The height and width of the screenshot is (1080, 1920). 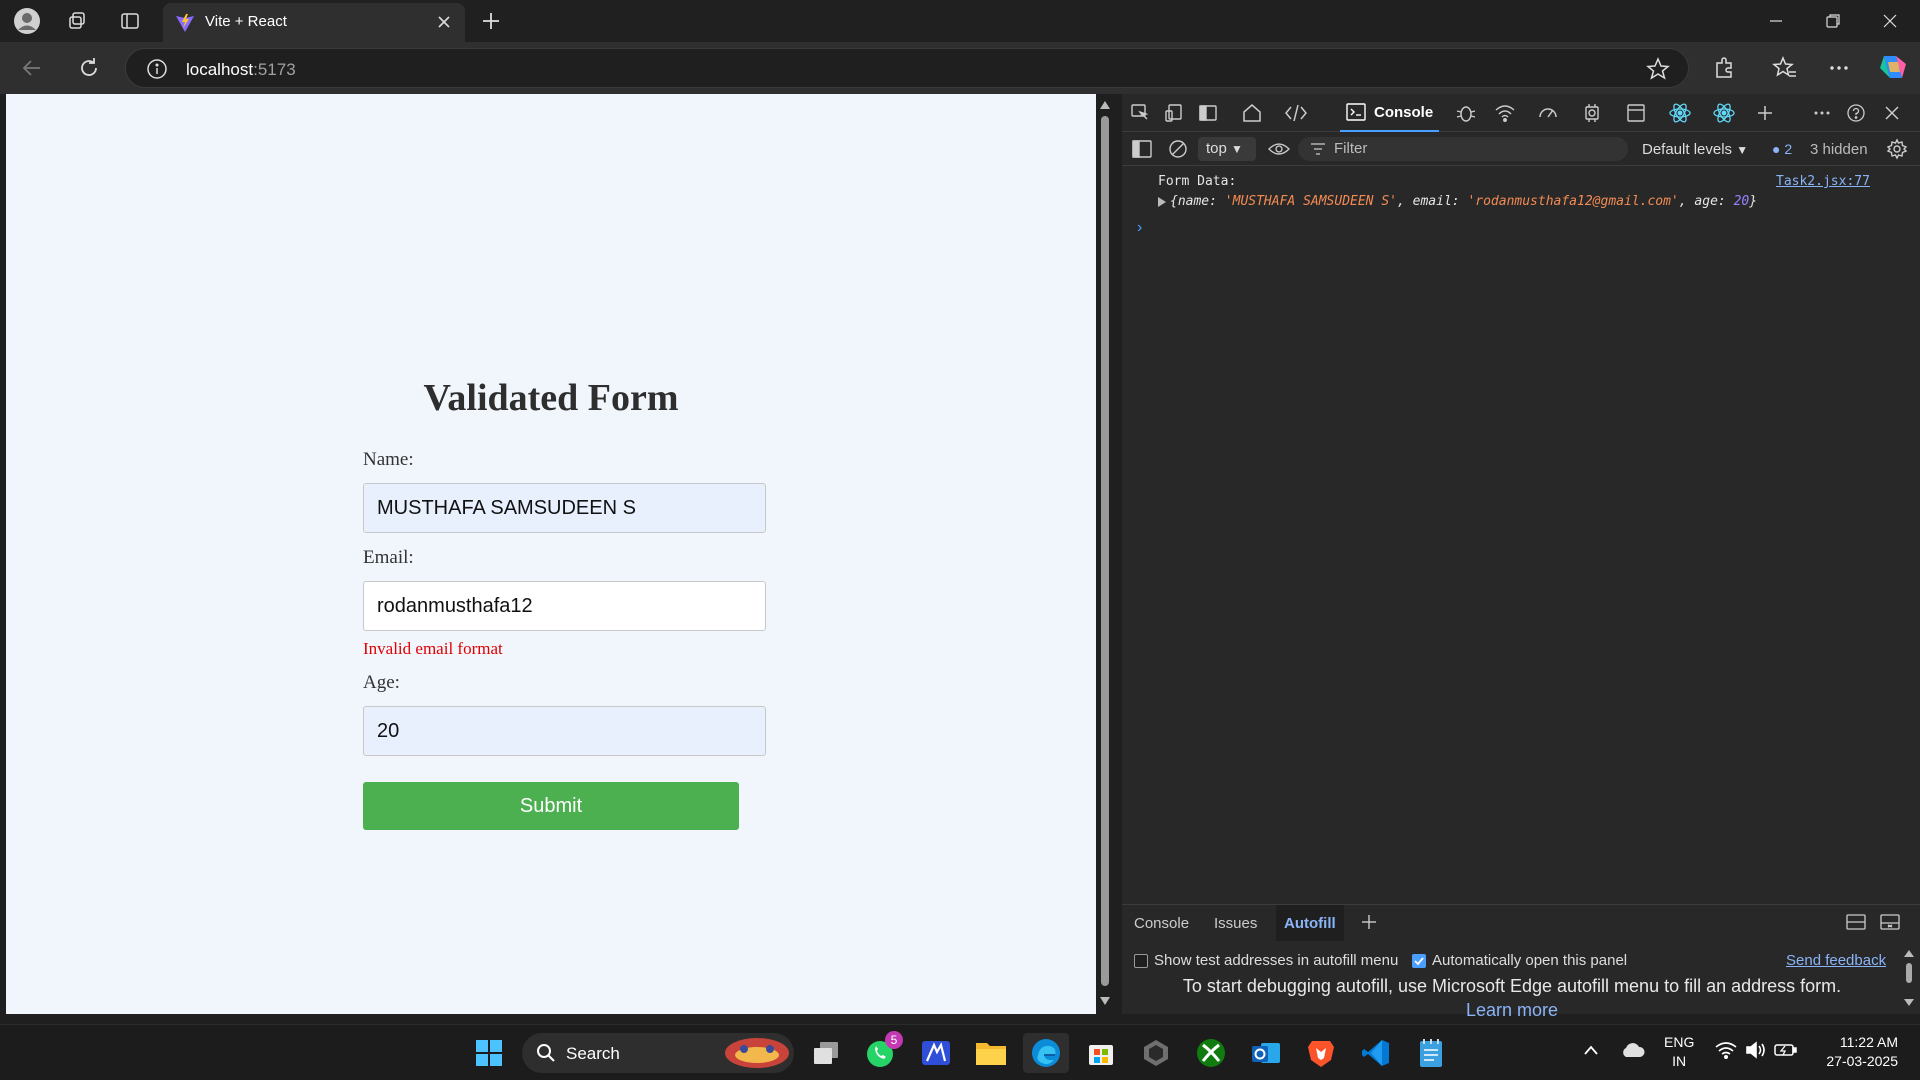 I want to click on whatsapp-badge: 5, so click(x=894, y=1040).